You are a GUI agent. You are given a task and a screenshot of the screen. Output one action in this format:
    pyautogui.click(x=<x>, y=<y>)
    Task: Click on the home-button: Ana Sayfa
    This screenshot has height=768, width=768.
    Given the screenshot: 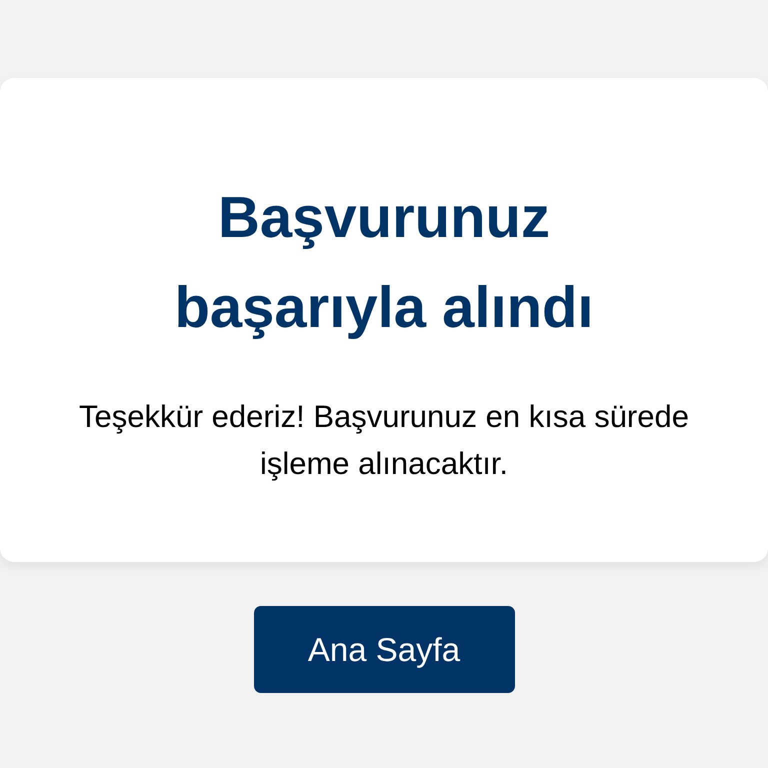 What is the action you would take?
    pyautogui.click(x=384, y=649)
    